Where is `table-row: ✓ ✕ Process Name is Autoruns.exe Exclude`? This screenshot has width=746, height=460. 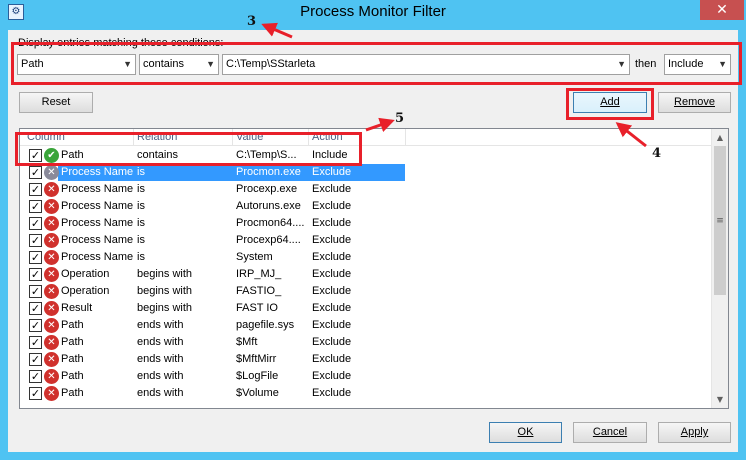 table-row: ✓ ✕ Process Name is Autoruns.exe Exclude is located at coordinates (367, 206).